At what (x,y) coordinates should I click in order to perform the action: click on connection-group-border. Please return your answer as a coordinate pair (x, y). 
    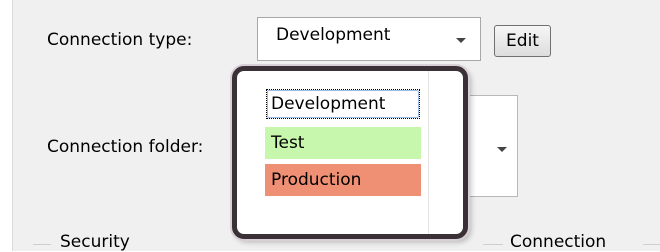
    Looking at the image, I should click on (493, 244).